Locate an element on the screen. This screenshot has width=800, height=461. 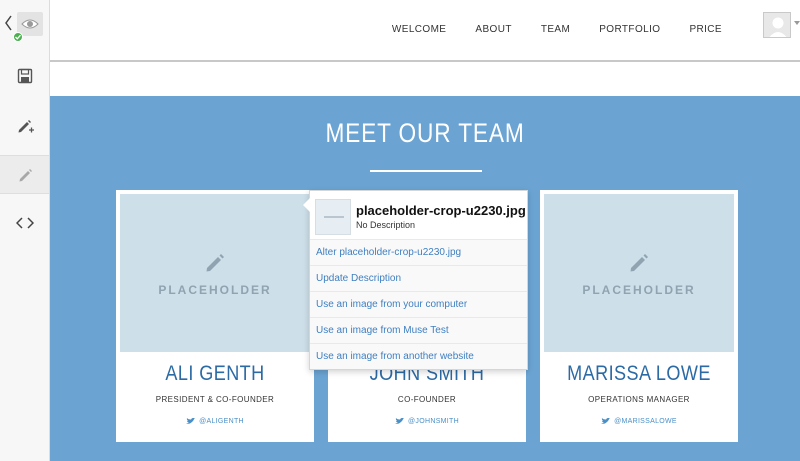
upload-from-computer-option: Use an image from your computer is located at coordinates (418, 304).